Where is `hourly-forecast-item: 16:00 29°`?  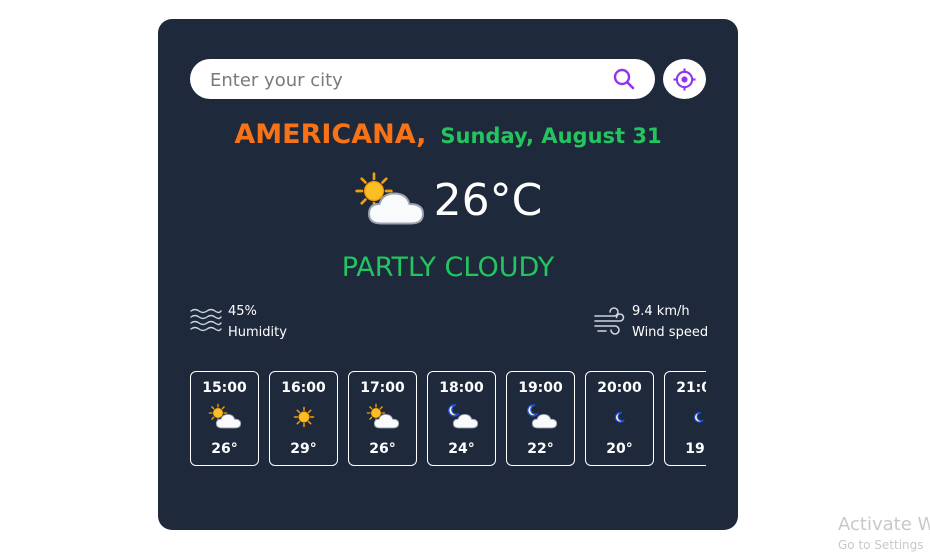 hourly-forecast-item: 16:00 29° is located at coordinates (303, 418).